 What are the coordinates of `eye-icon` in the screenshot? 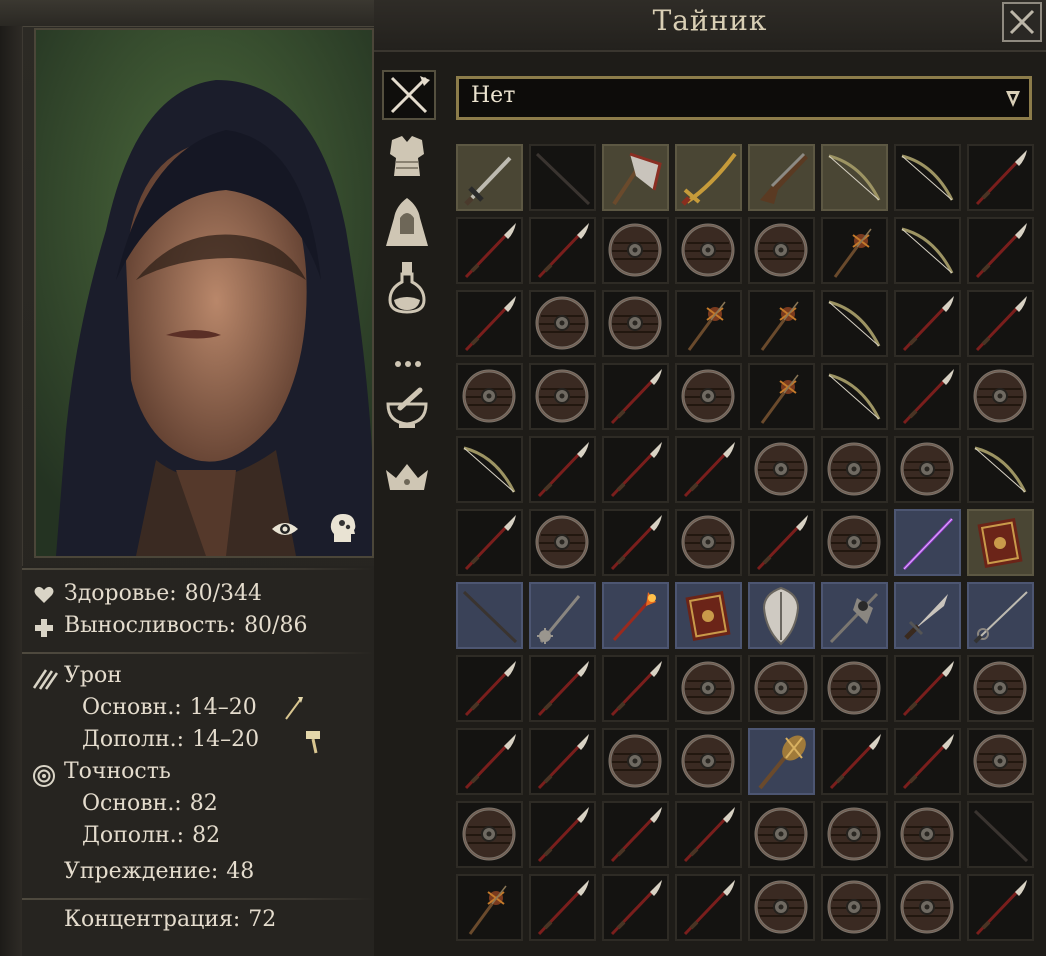 It's located at (285, 529).